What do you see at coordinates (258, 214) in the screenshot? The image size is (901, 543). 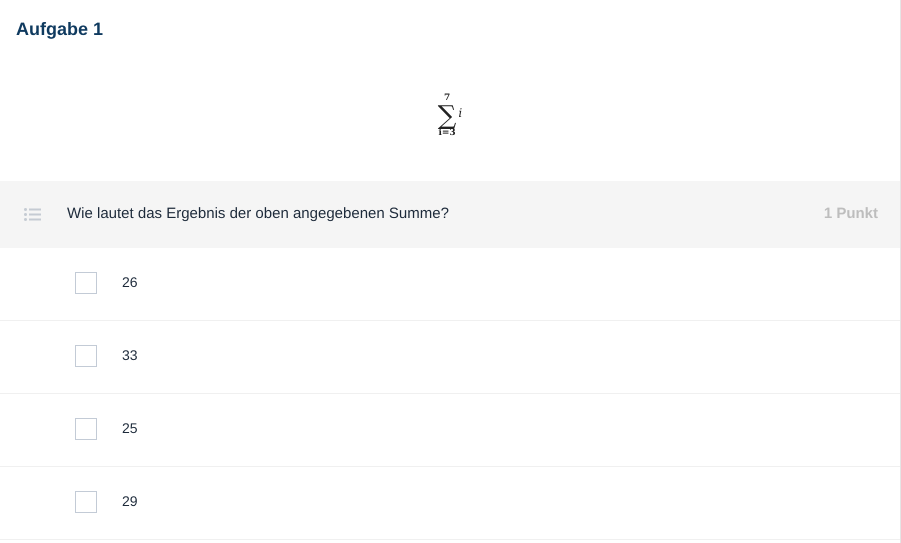 I see `question-text: Wie lautet das Ergebnis der oben angegebenen Summe?` at bounding box center [258, 214].